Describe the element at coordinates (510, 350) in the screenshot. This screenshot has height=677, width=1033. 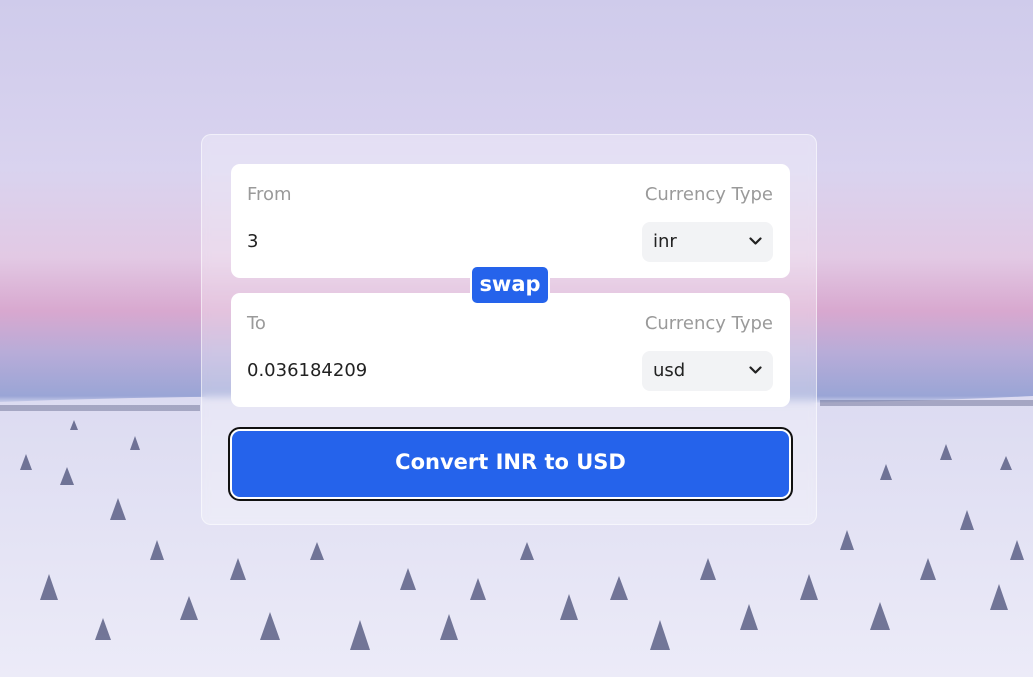
I see `to-panel: To Currency Type usd` at that location.